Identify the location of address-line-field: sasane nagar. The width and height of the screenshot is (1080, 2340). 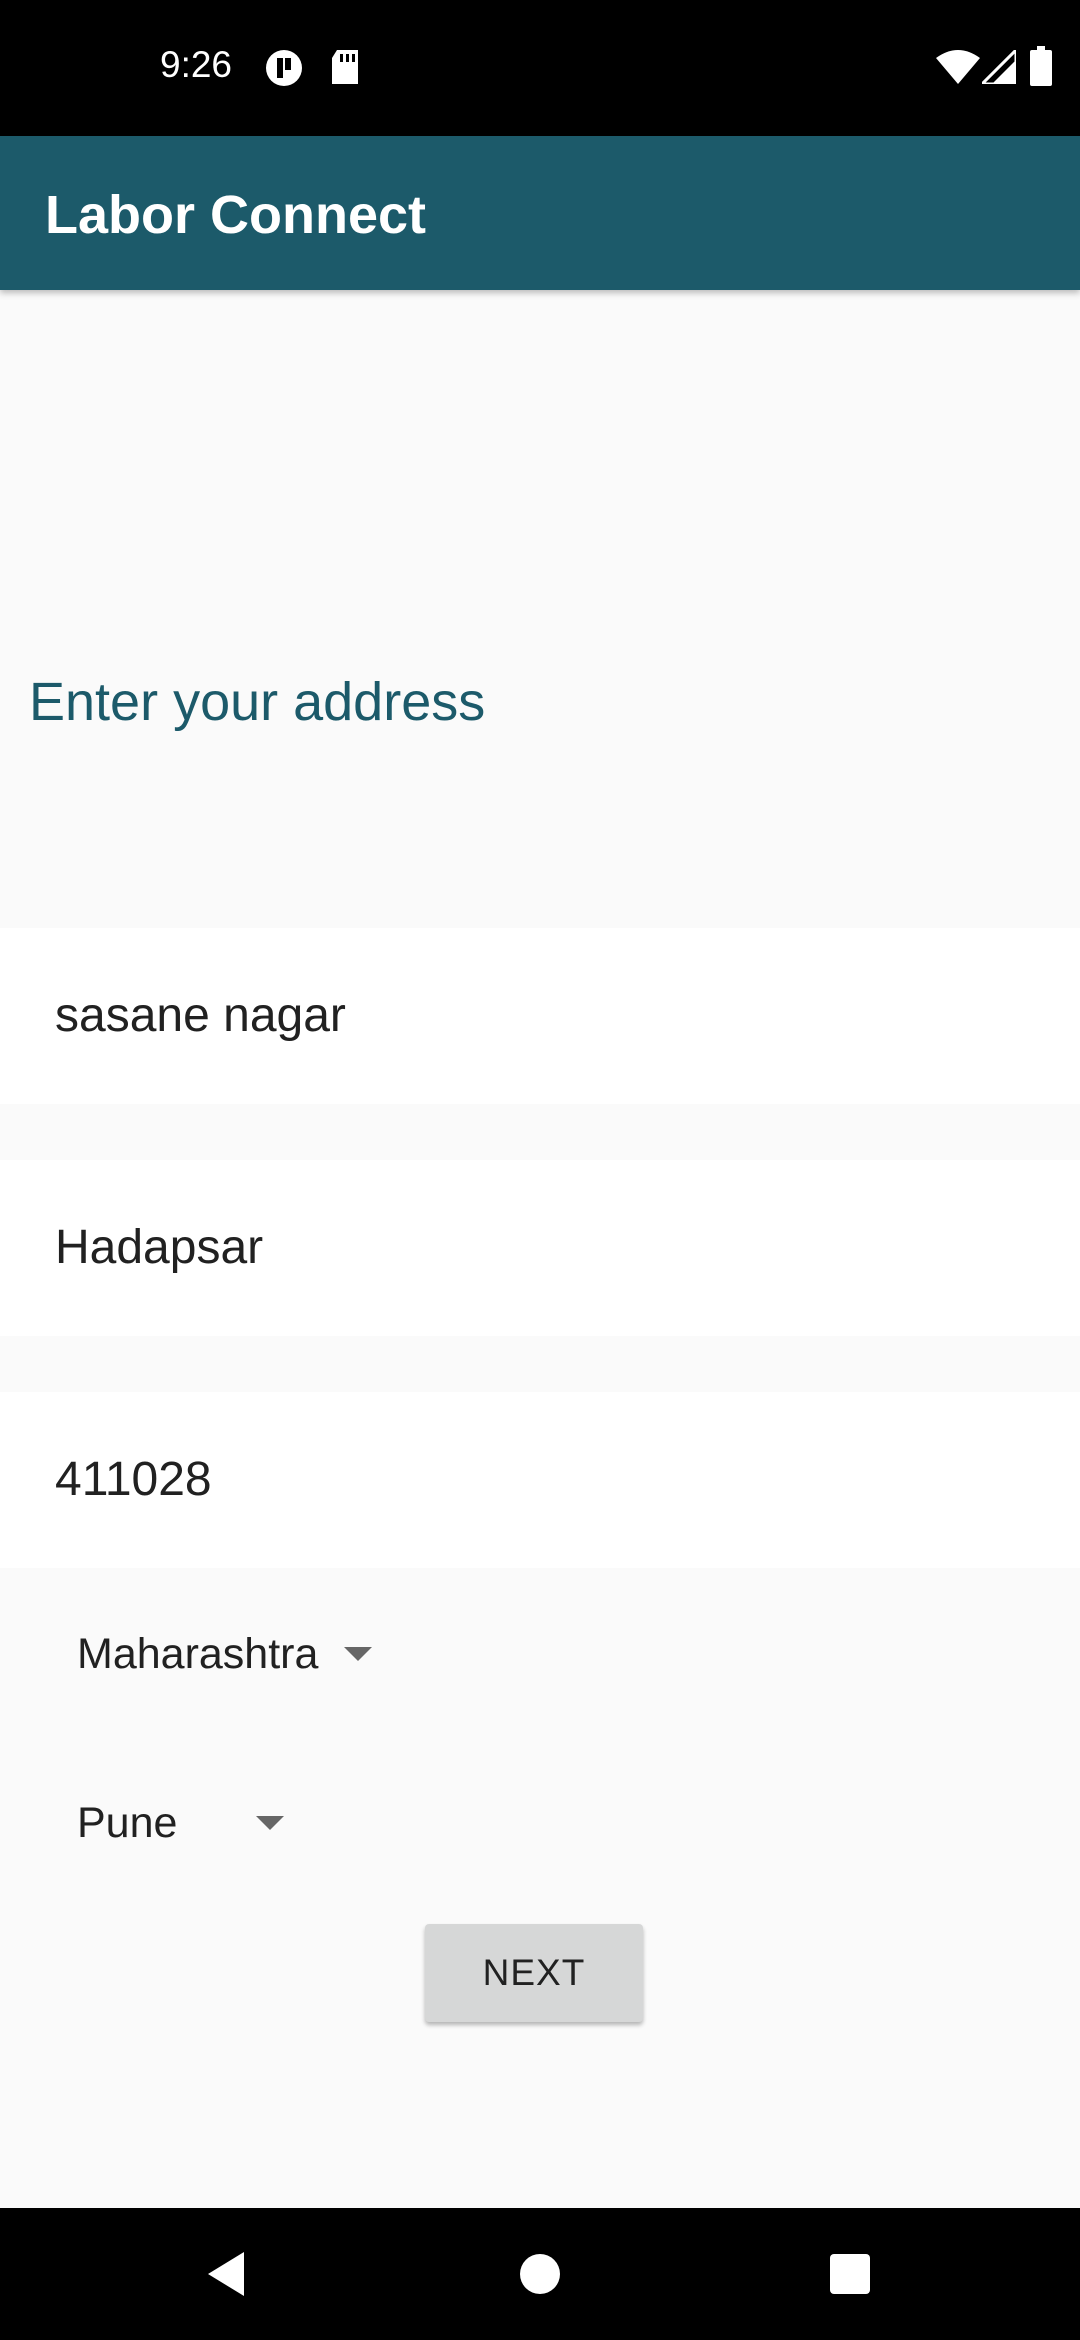
(540, 1016).